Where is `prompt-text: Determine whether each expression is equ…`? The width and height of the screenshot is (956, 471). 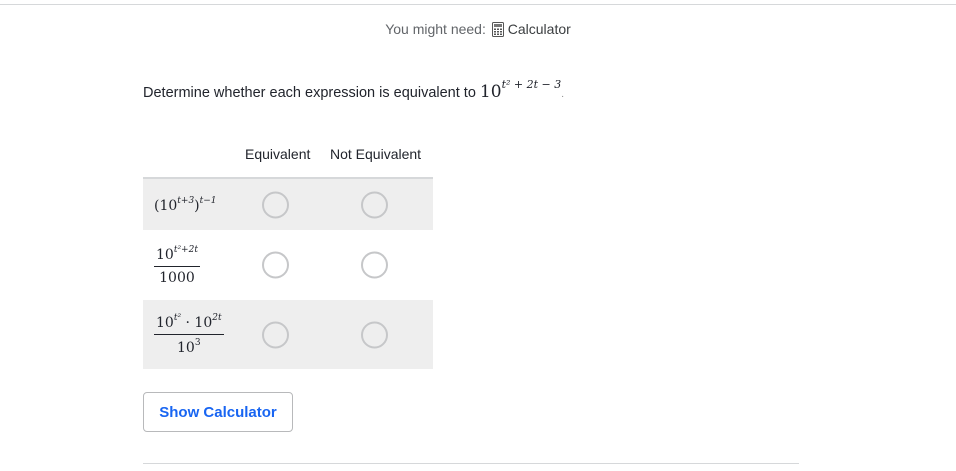 prompt-text: Determine whether each expression is equ… is located at coordinates (309, 93).